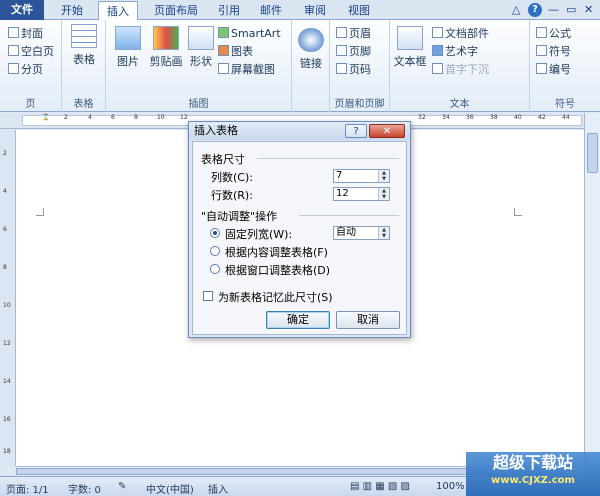 The image size is (600, 496). I want to click on vertical-ruler: 2 4 6 8 10 12 14 16 18, so click(8, 298).